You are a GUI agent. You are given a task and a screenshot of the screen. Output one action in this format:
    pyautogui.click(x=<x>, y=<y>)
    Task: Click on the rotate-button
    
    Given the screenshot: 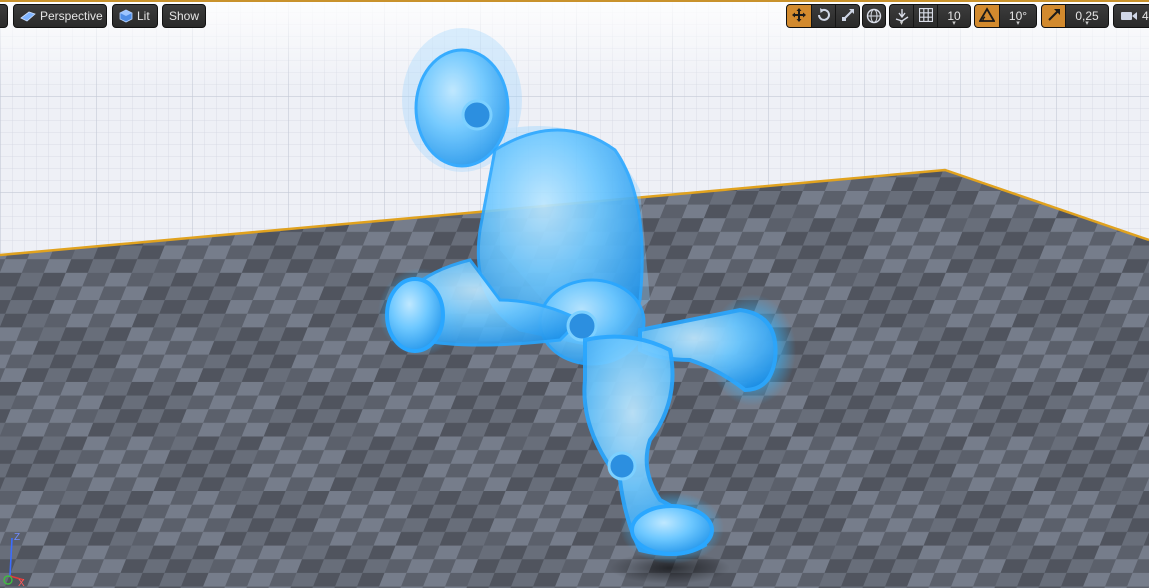 What is the action you would take?
    pyautogui.click(x=824, y=16)
    